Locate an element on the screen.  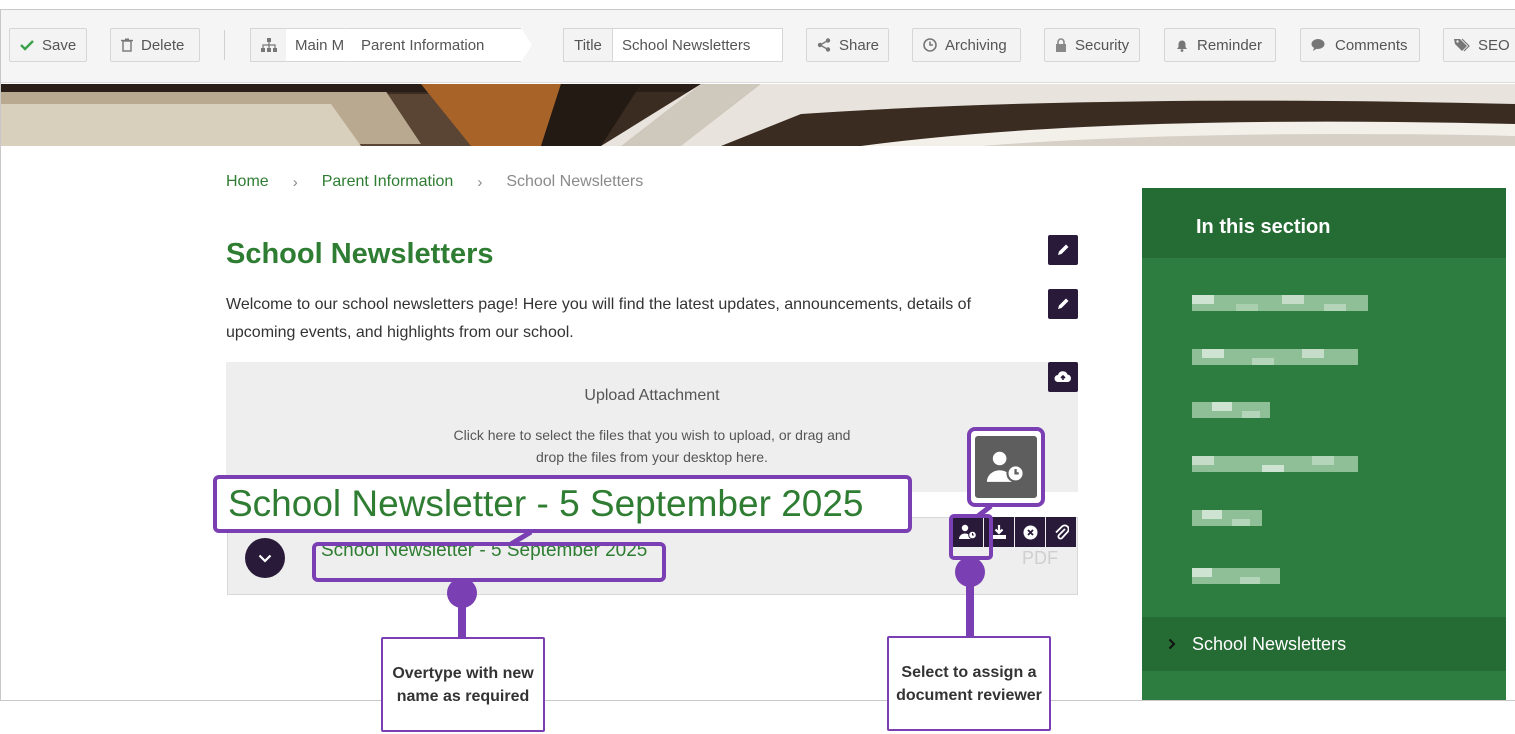
sidebar-current-label: School Newsletters is located at coordinates (1269, 643).